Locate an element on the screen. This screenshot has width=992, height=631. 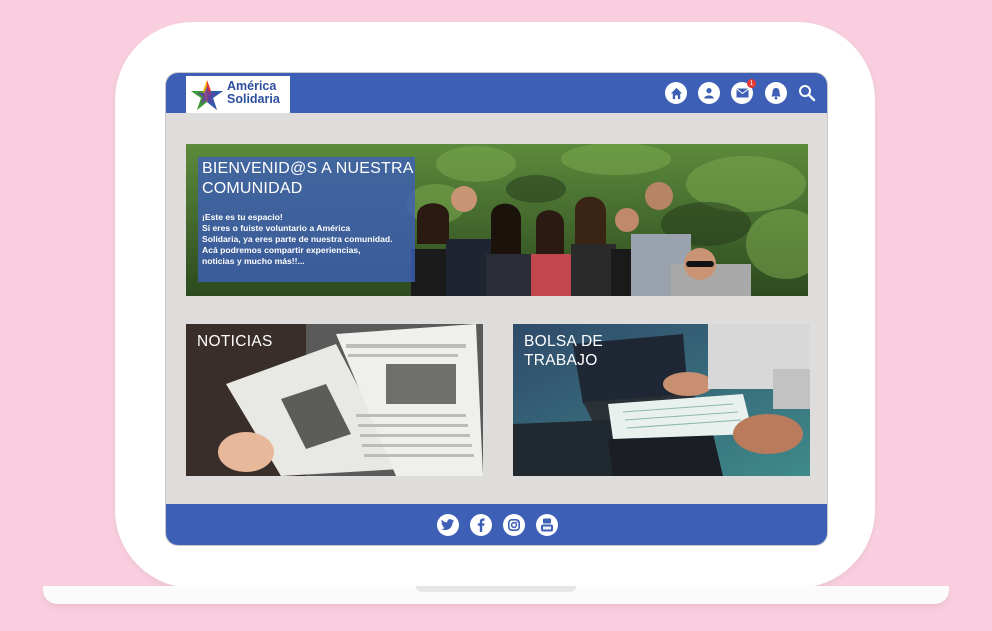
messages-button: 1 is located at coordinates (743, 91).